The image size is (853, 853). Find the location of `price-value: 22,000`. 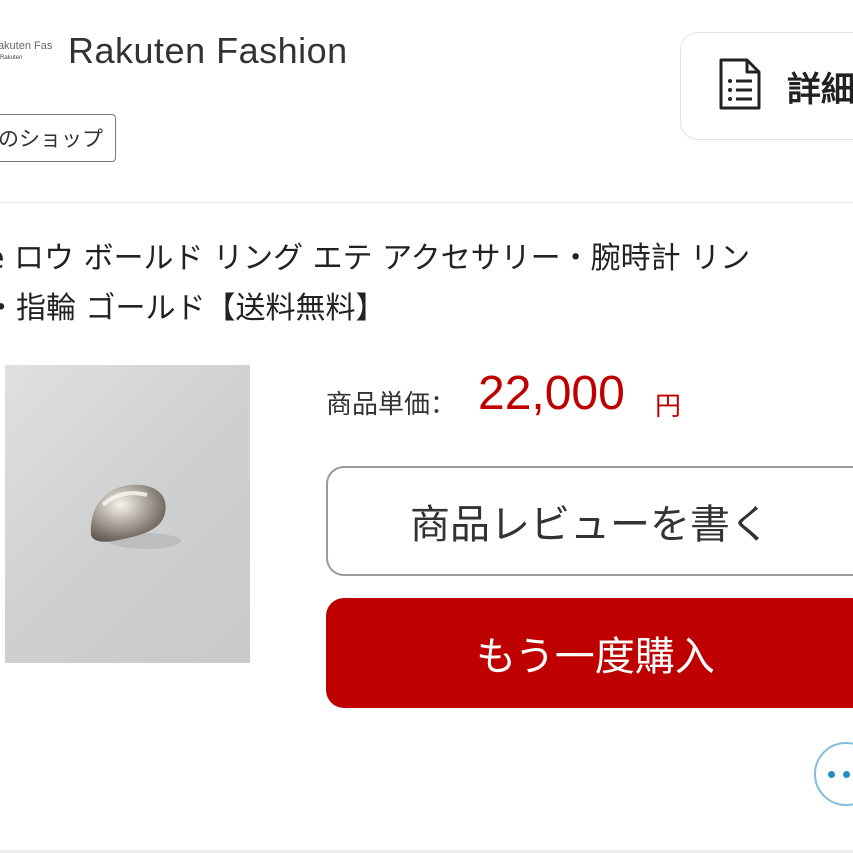

price-value: 22,000 is located at coordinates (551, 393).